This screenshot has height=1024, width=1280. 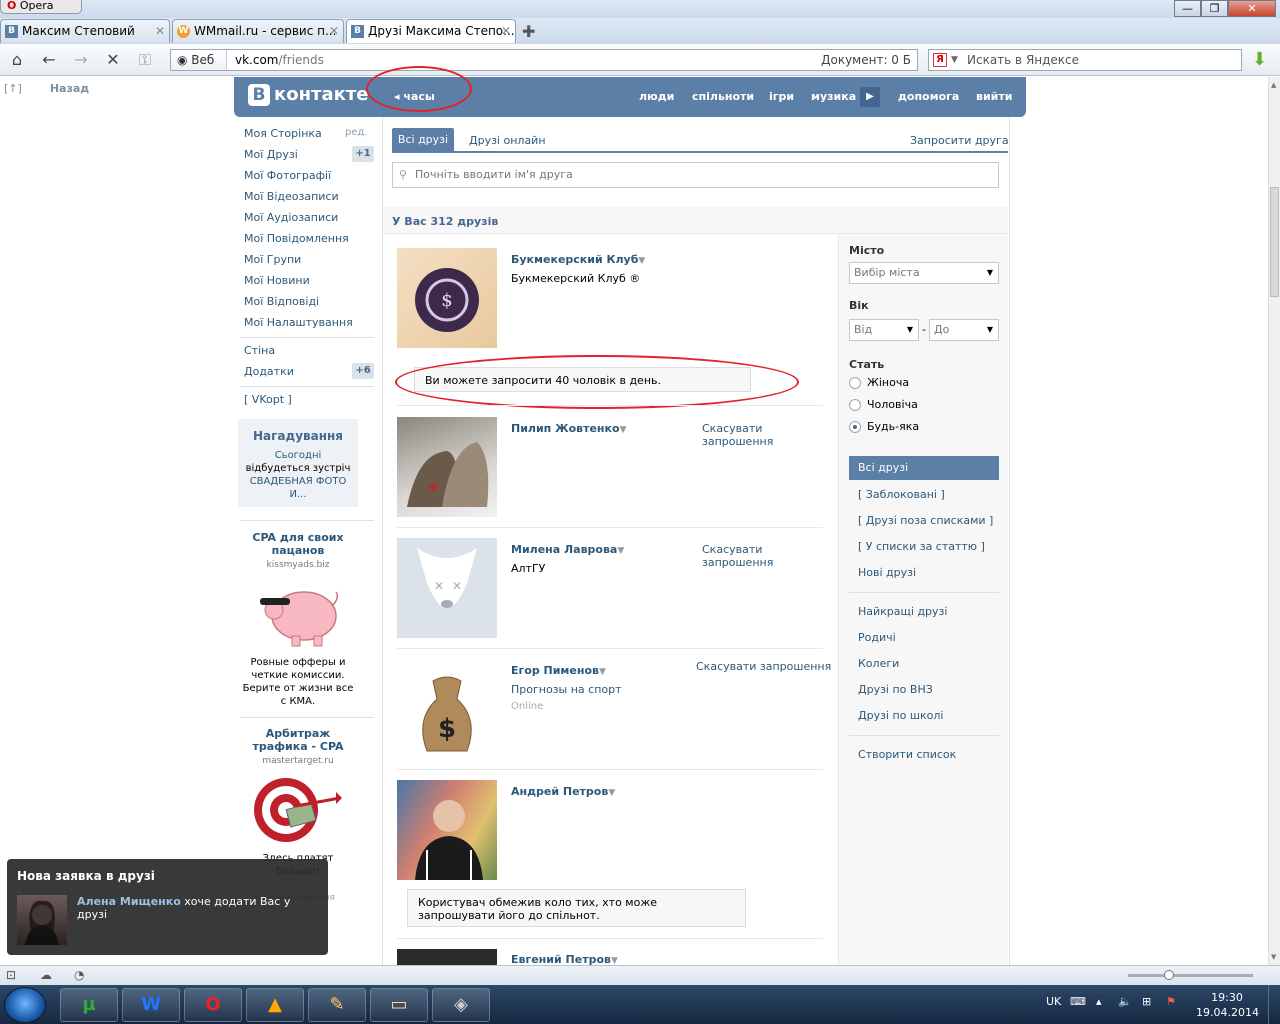 I want to click on language-indicator: UK, so click(x=1053, y=1001).